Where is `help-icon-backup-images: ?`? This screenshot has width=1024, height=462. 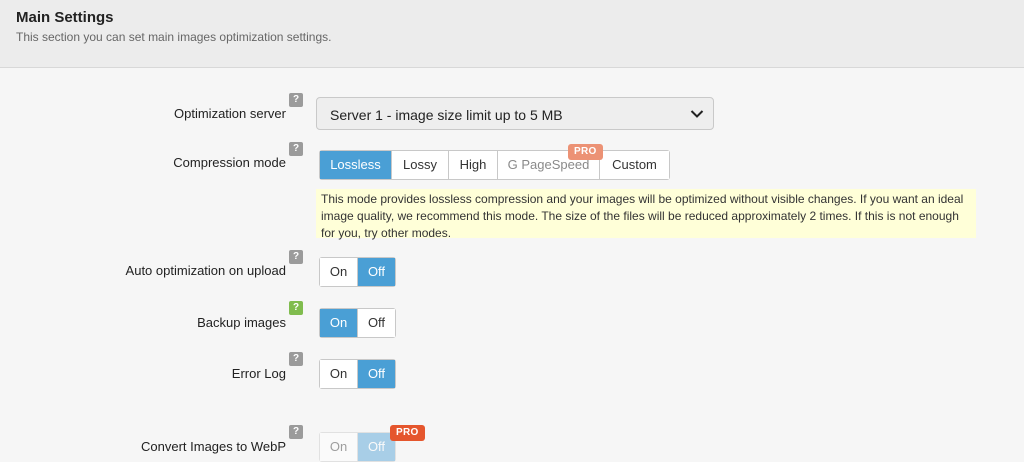
help-icon-backup-images: ? is located at coordinates (296, 308).